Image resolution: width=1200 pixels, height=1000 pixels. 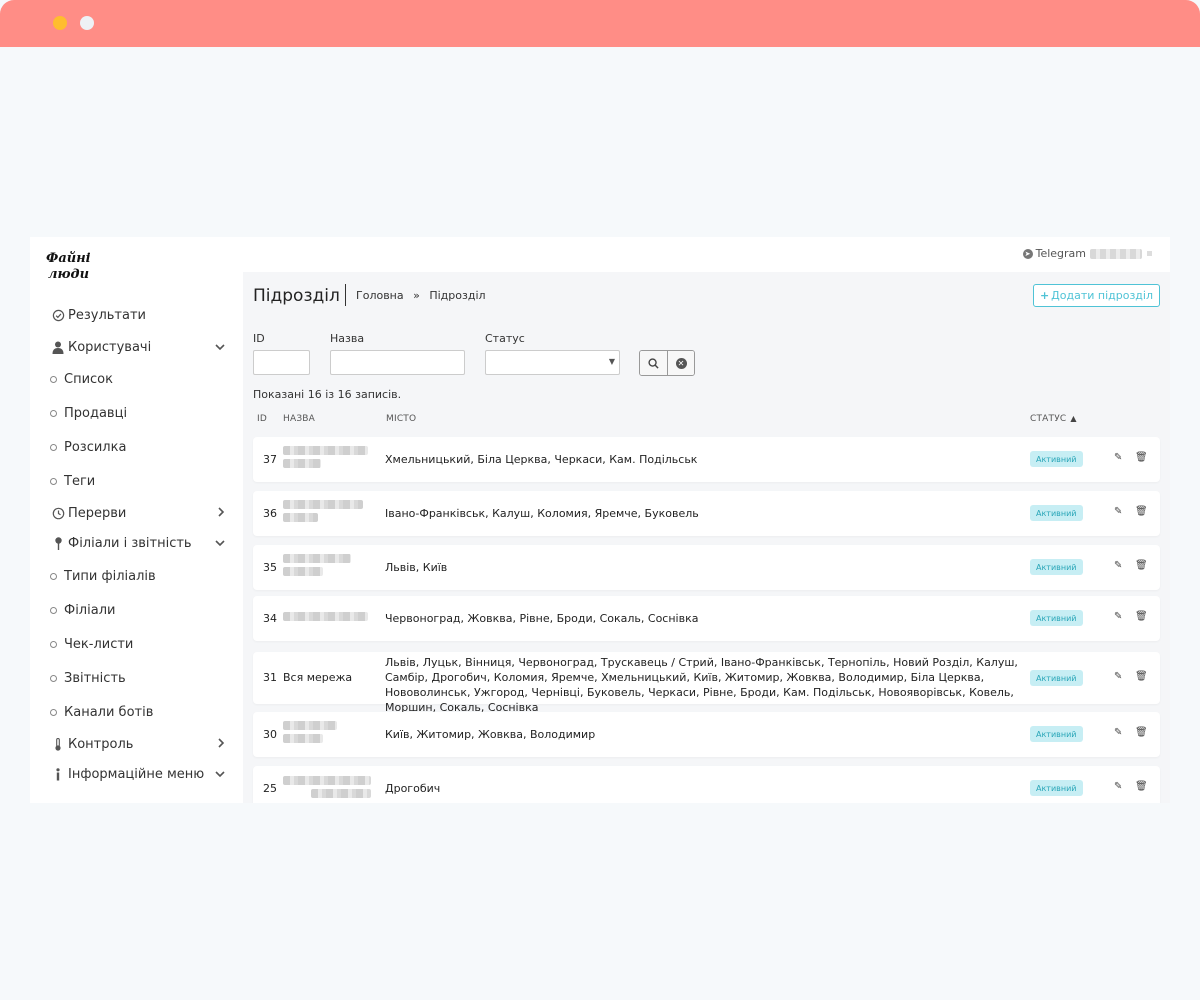 I want to click on svg-text: Файні, so click(x=68, y=258).